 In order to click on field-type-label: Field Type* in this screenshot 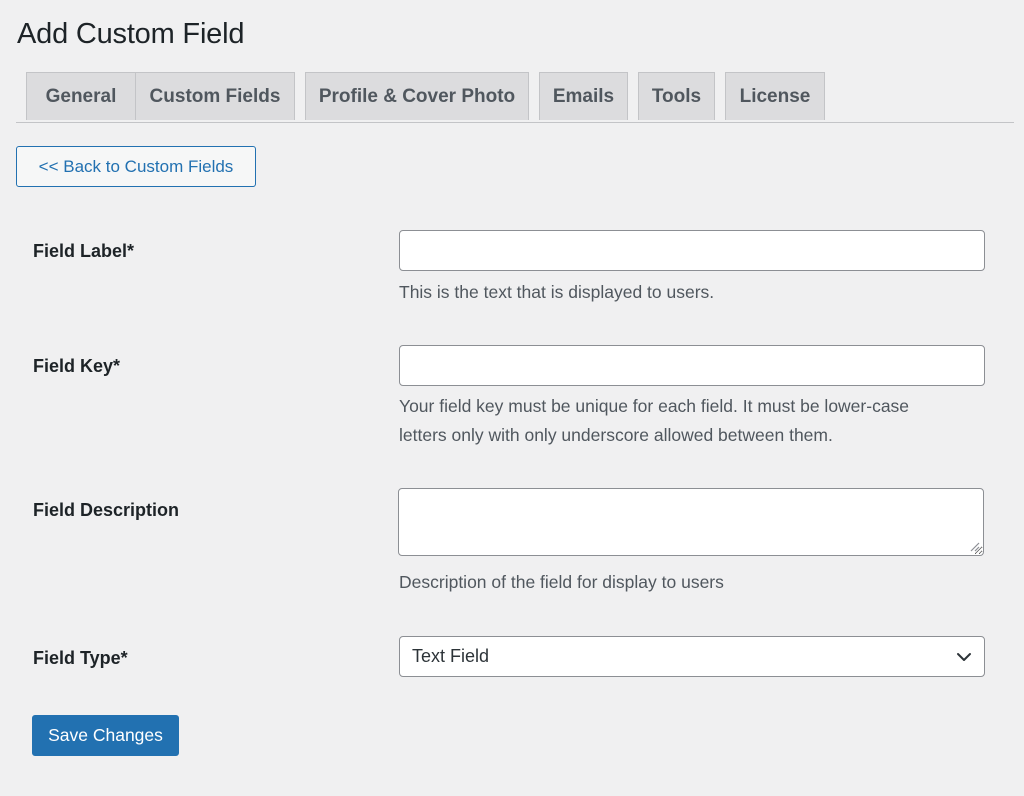, I will do `click(80, 658)`.